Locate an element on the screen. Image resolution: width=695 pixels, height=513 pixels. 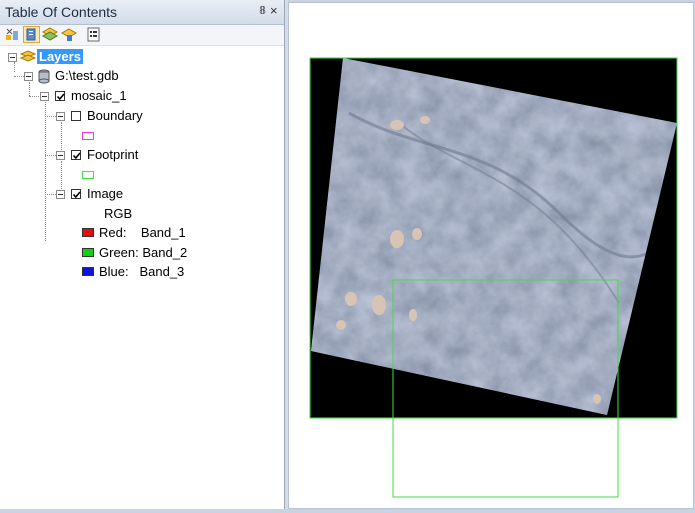
list-by-visibility-icon is located at coordinates (50, 34).